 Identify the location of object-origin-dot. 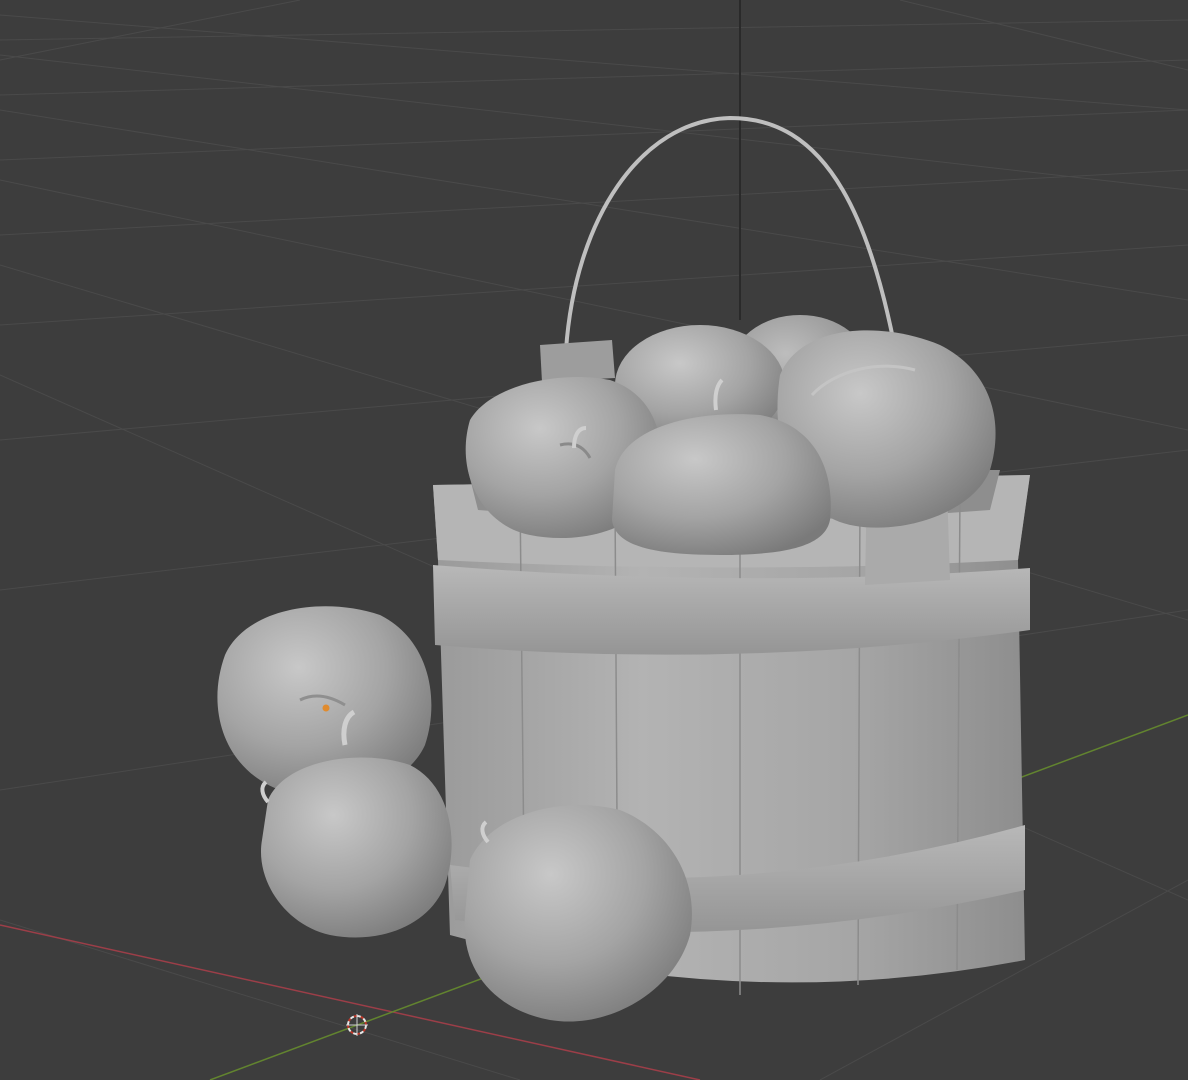
(326, 708).